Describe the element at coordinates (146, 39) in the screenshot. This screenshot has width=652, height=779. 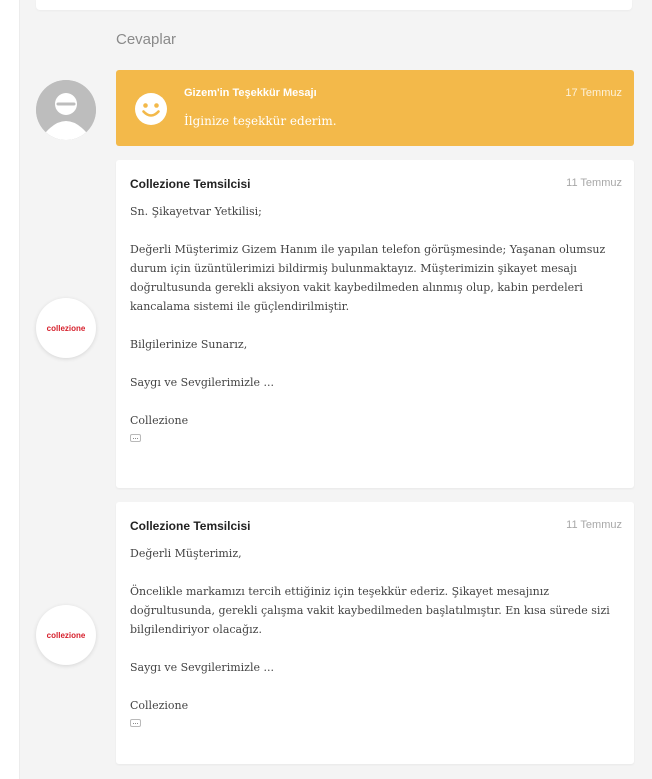
I see `section-title: Cevaplar` at that location.